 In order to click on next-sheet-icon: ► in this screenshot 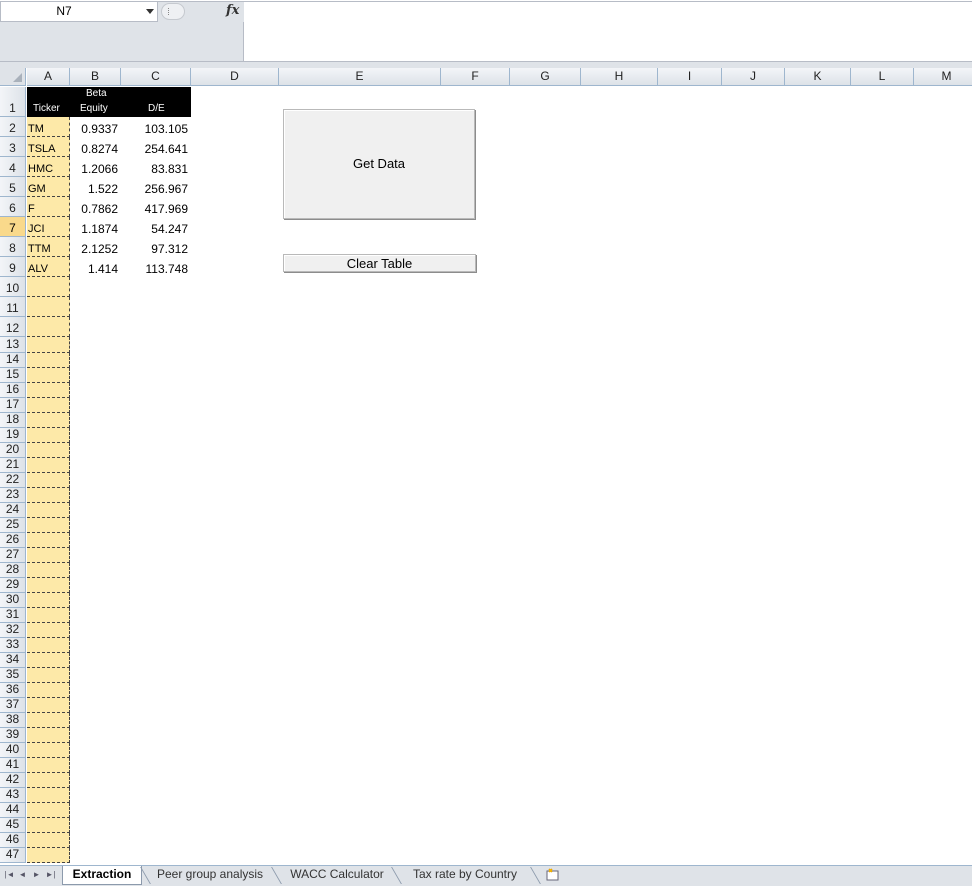, I will do `click(36, 875)`.